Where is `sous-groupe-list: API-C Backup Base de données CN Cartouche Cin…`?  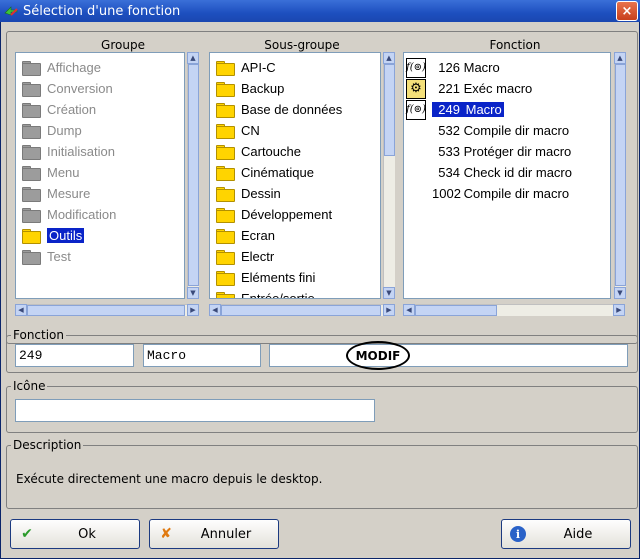 sous-groupe-list: API-C Backup Base de données CN Cartouche Cin… is located at coordinates (295, 175).